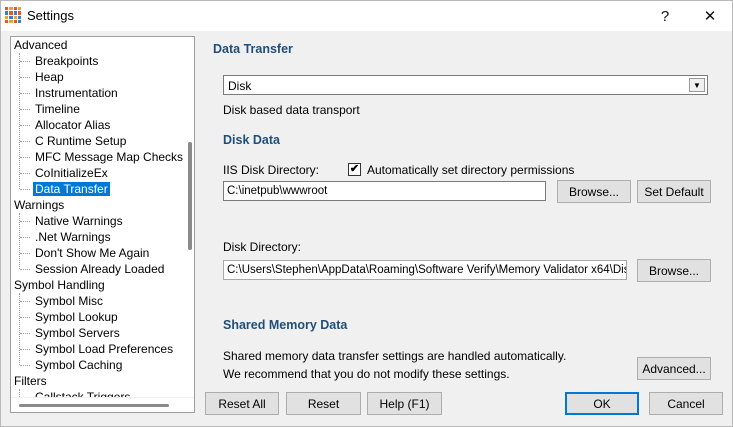  Describe the element at coordinates (366, 16) in the screenshot. I see `title-bar: Settings ? ✕` at that location.